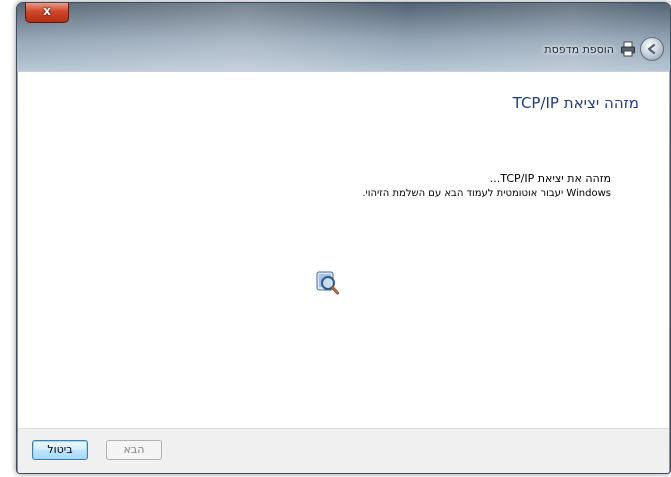 This screenshot has height=477, width=671. What do you see at coordinates (343, 450) in the screenshot?
I see `wizard-footer: ביטול הבא` at bounding box center [343, 450].